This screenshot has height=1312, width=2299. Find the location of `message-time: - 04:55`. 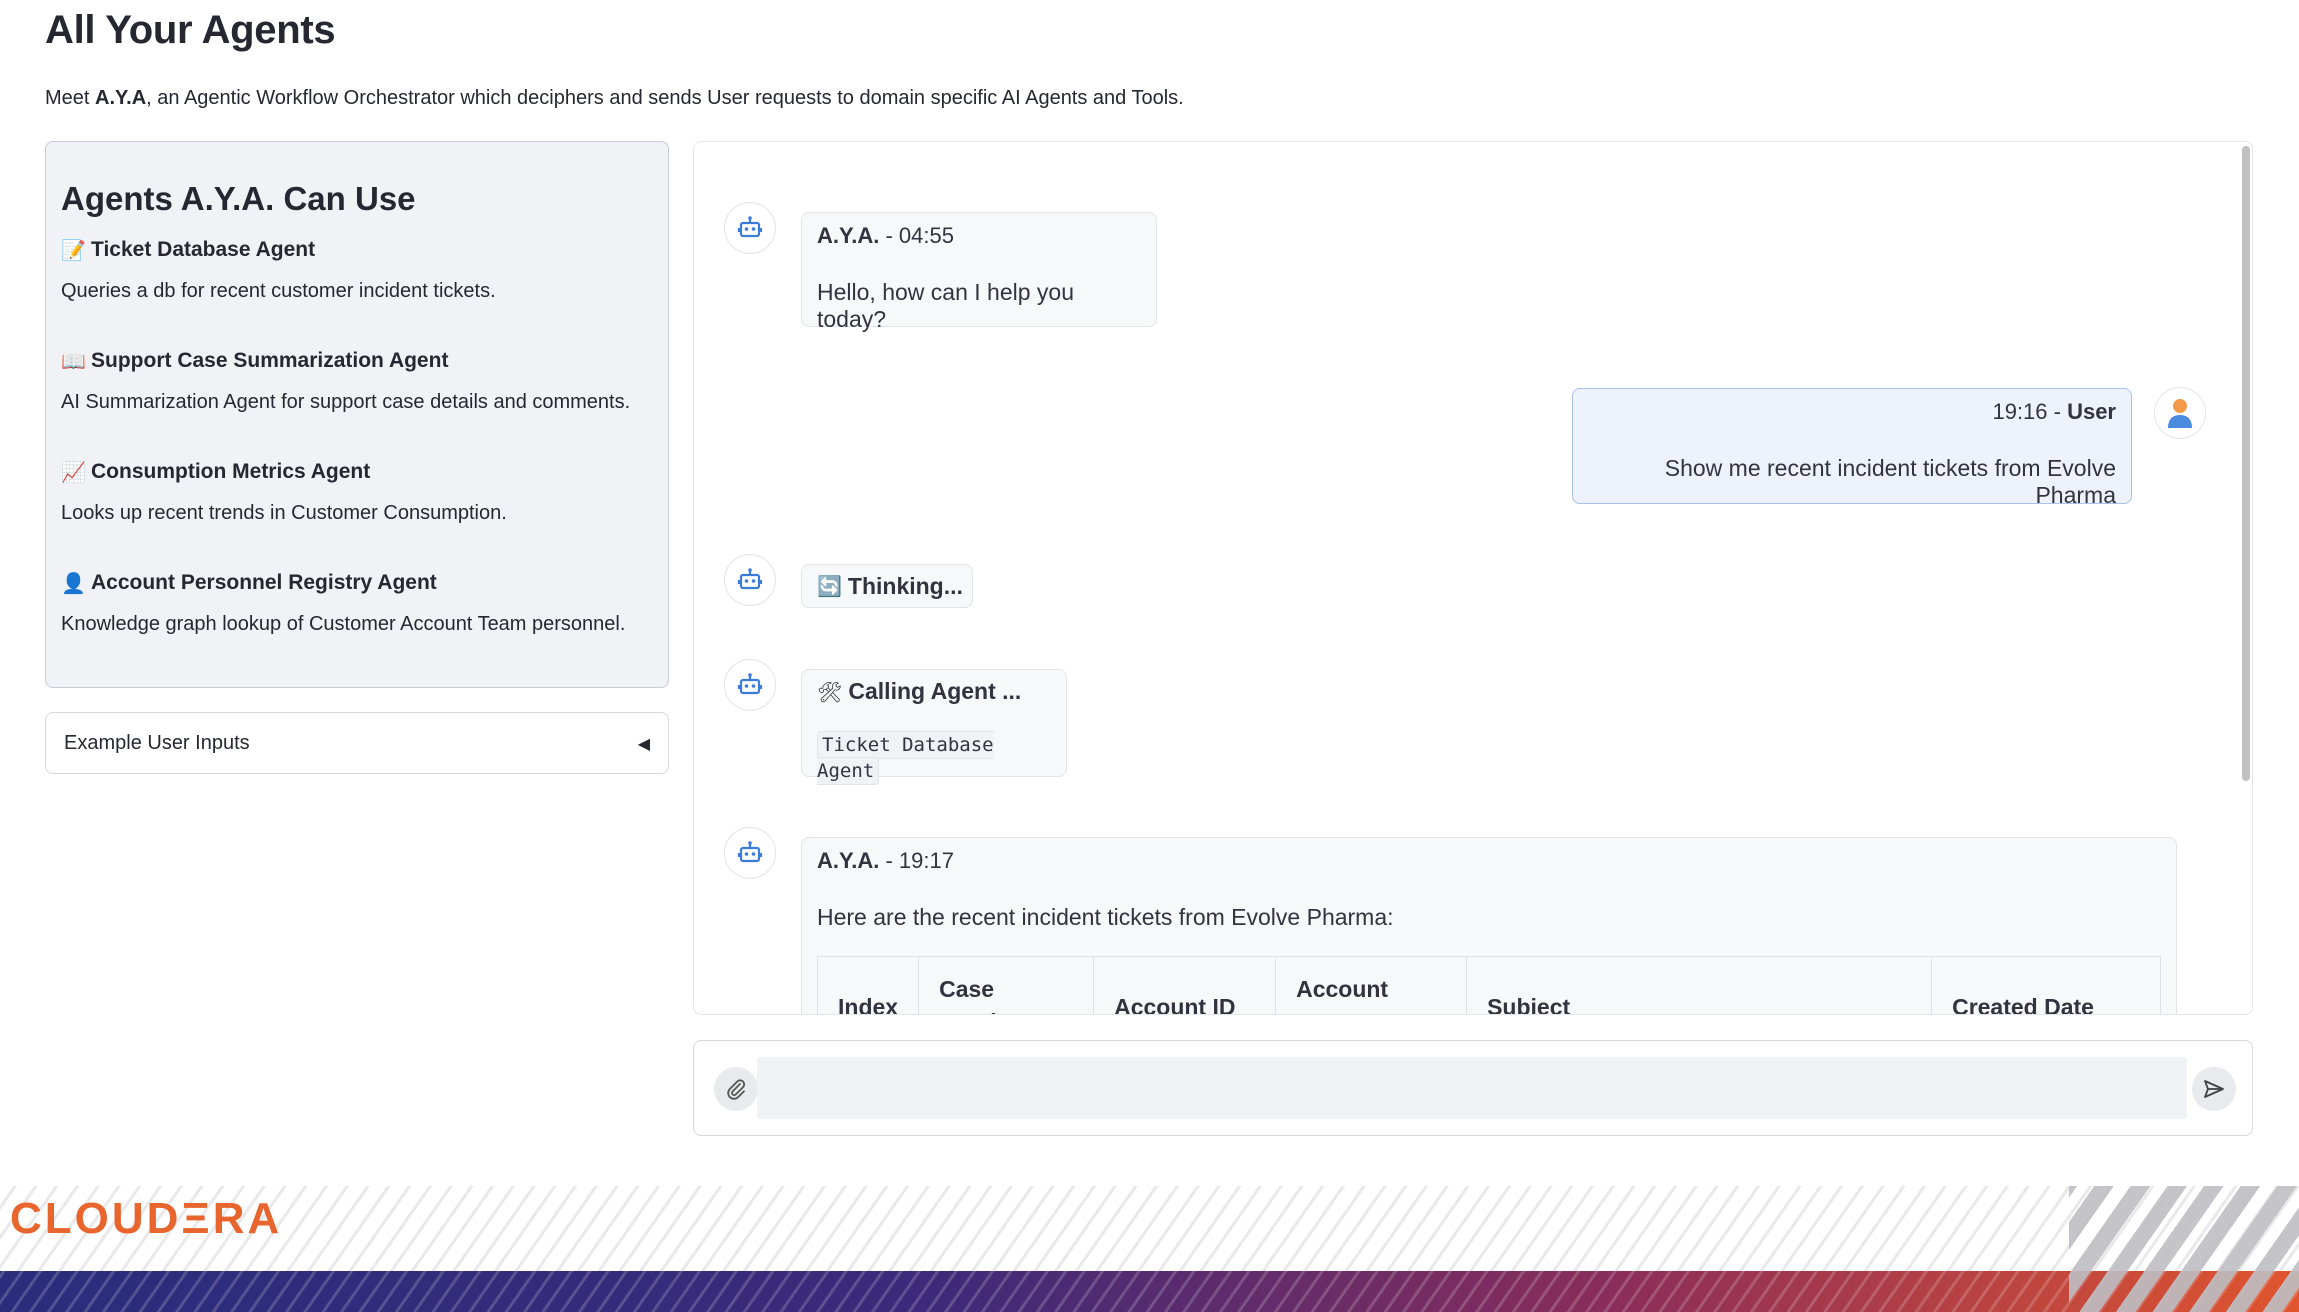

message-time: - 04:55 is located at coordinates (916, 235).